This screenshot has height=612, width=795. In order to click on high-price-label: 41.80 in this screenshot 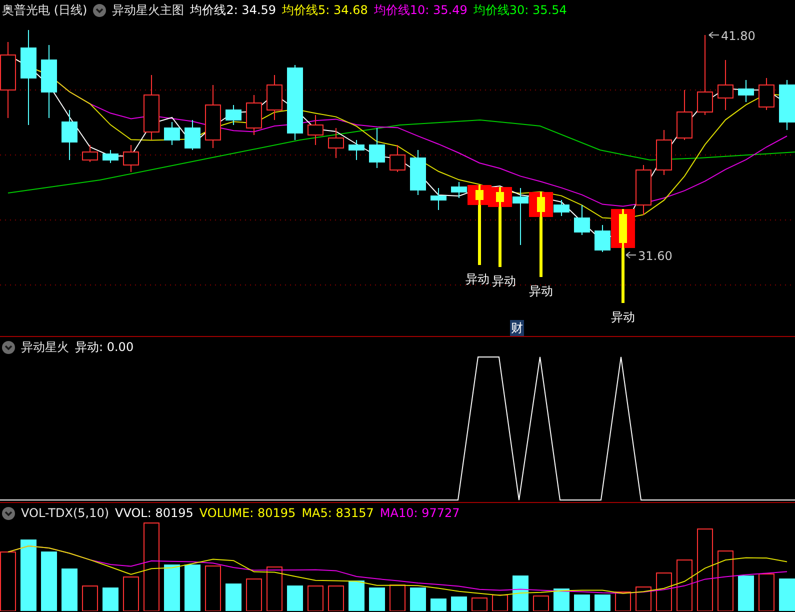, I will do `click(738, 36)`.